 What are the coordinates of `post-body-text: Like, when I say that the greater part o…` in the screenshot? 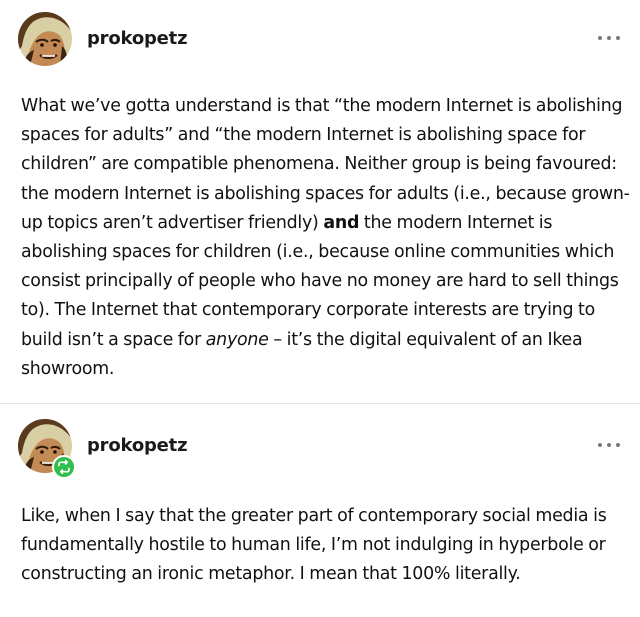 It's located at (314, 545).